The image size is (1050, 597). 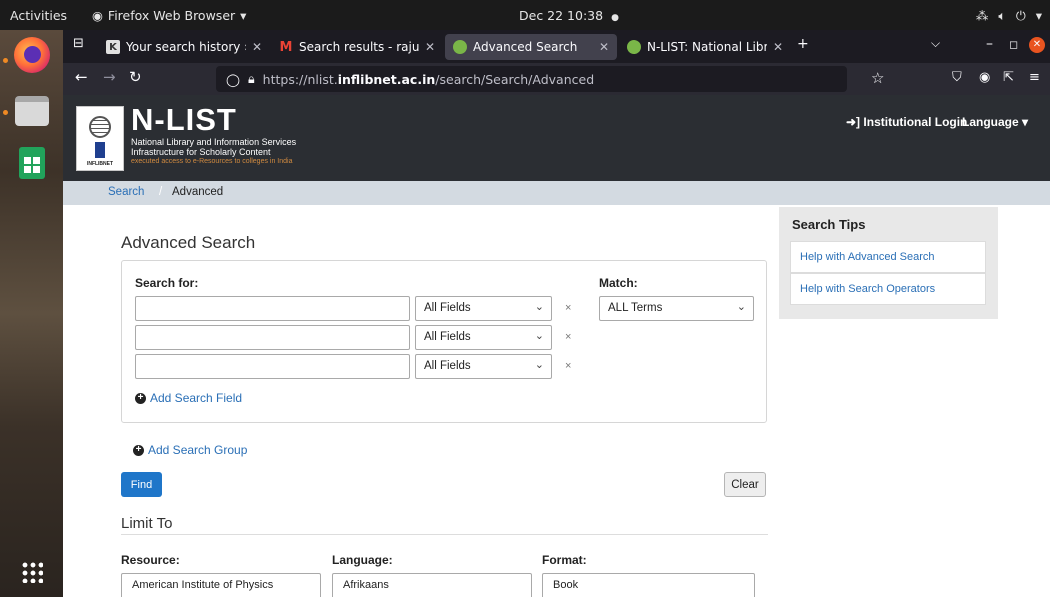 What do you see at coordinates (81, 77) in the screenshot?
I see `back-icon: ←` at bounding box center [81, 77].